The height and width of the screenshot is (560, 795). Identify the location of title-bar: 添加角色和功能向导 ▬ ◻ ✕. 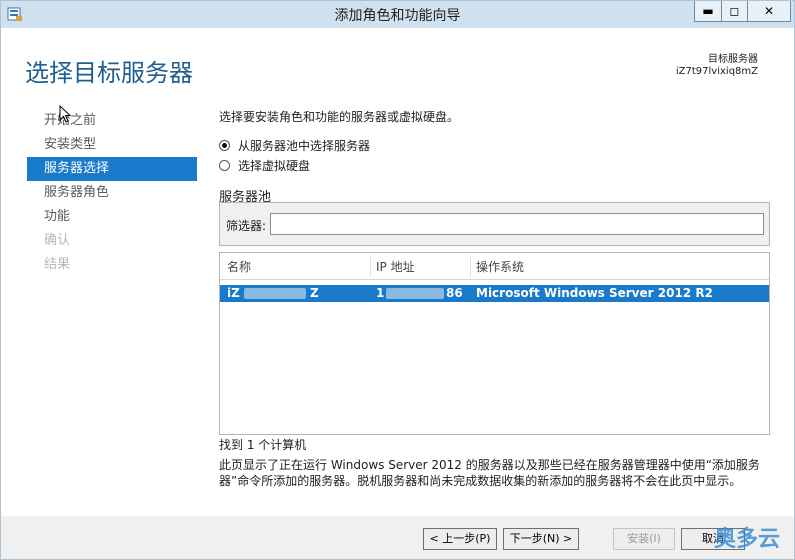
(397, 14).